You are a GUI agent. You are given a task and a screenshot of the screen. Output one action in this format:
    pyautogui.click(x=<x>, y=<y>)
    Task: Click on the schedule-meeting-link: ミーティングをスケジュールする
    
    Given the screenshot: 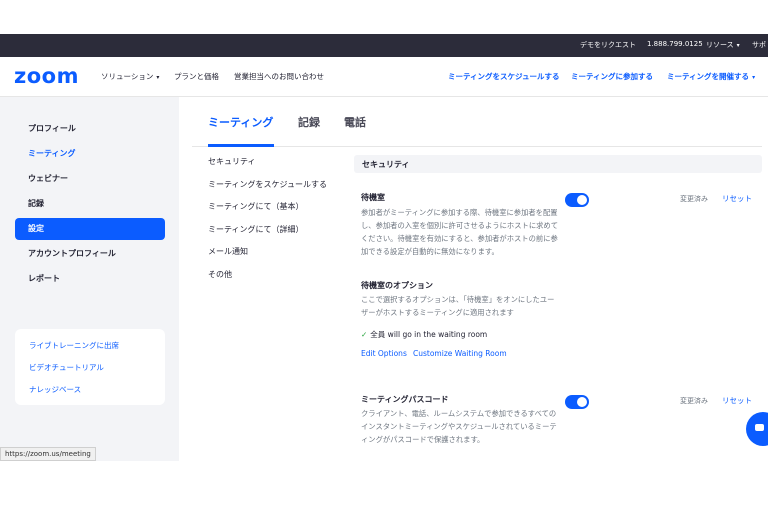 What is the action you would take?
    pyautogui.click(x=504, y=76)
    